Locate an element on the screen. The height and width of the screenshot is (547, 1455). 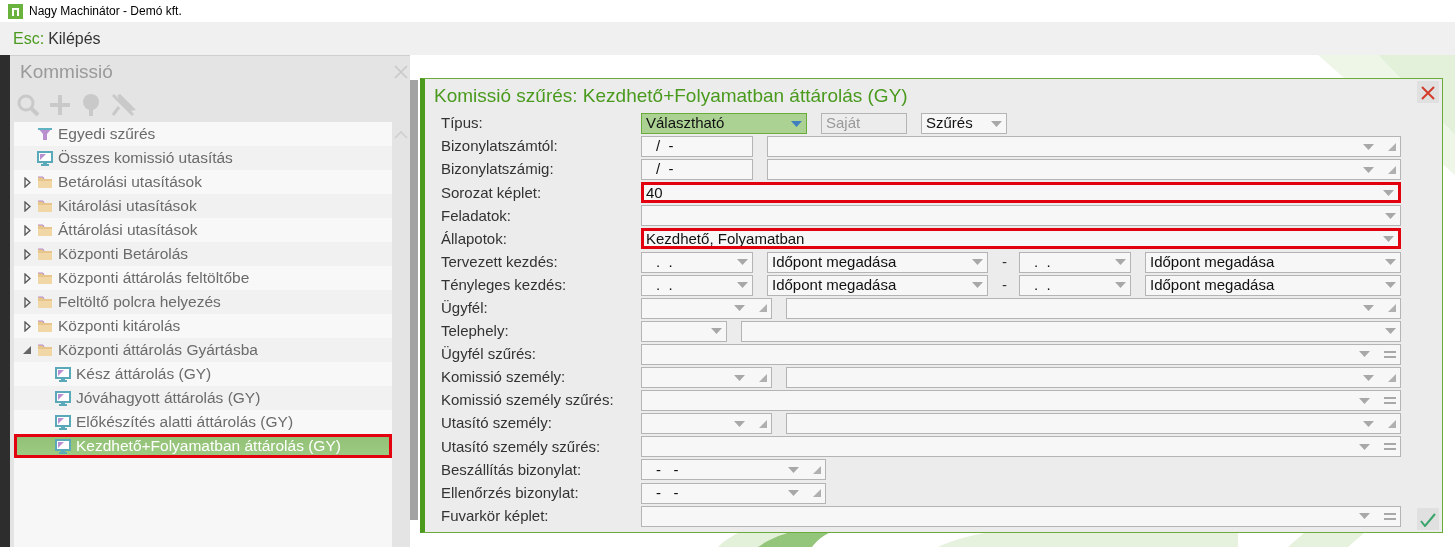
tree-item: Központi Betárolás is located at coordinates (203, 254).